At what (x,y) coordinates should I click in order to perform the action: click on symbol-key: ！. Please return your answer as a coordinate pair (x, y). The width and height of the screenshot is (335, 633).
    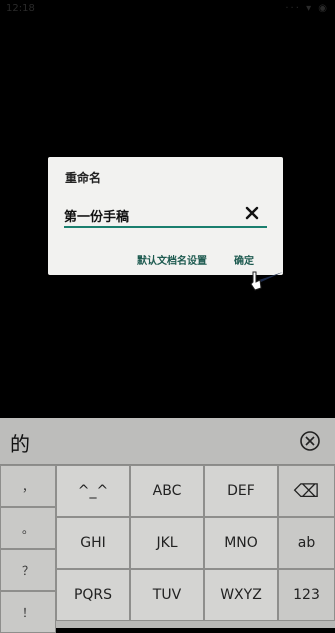
    Looking at the image, I should click on (28, 612).